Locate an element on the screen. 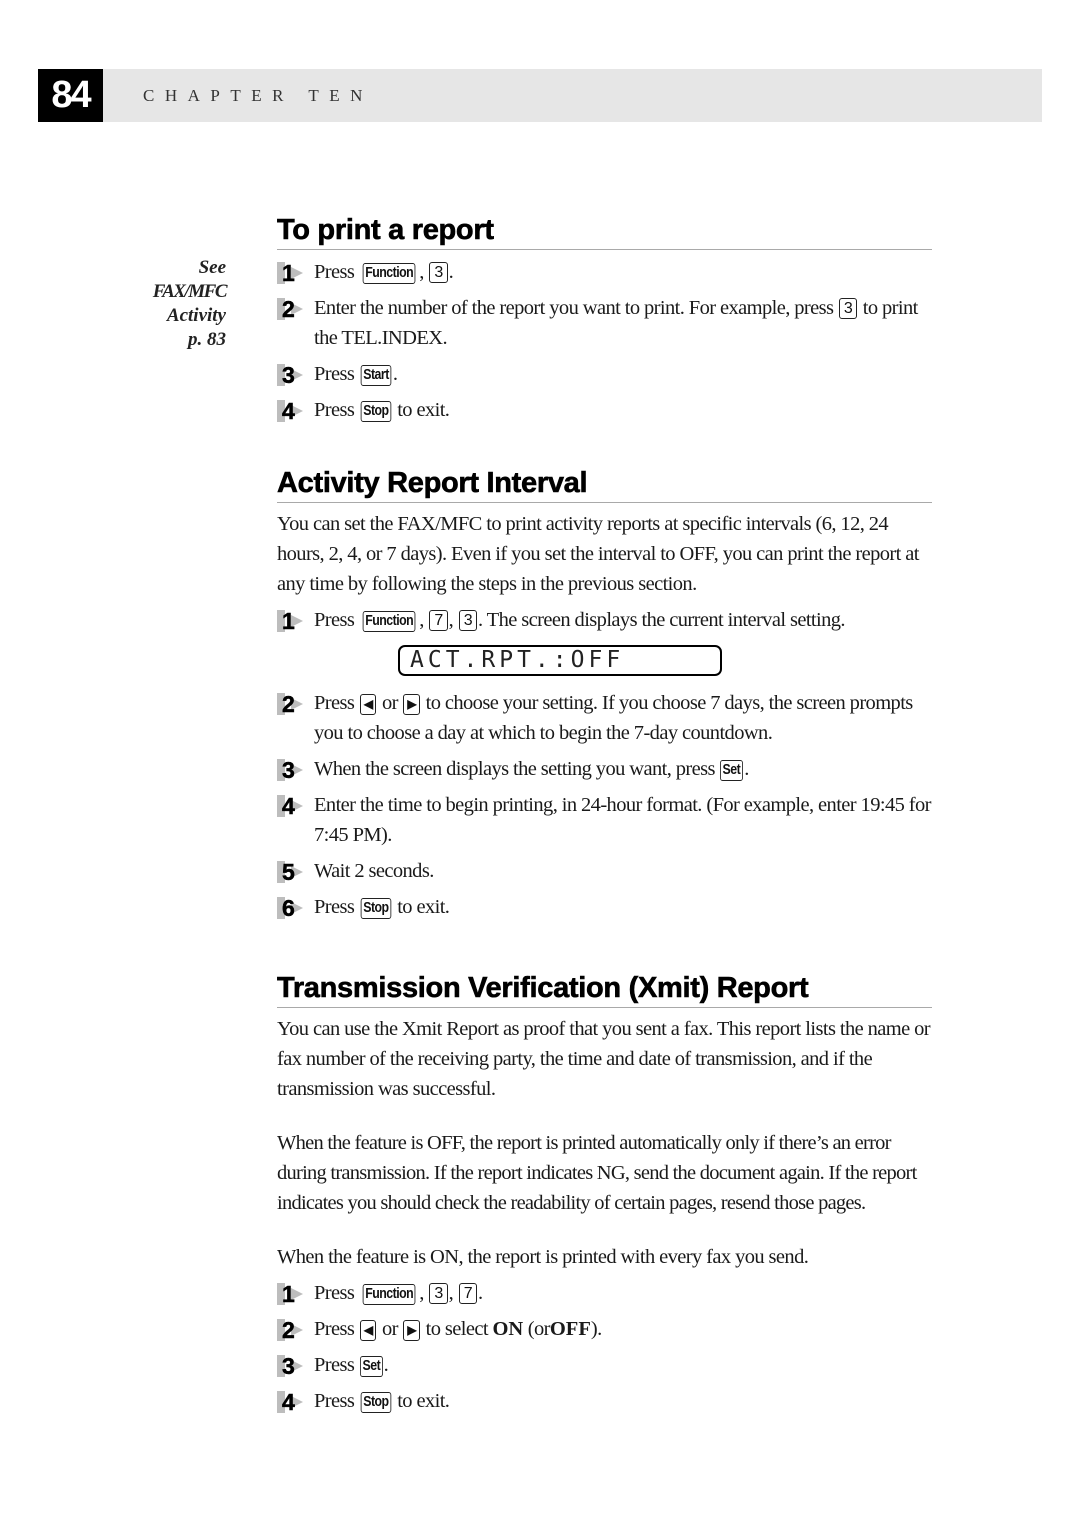 Image resolution: width=1080 pixels, height=1526 pixels. step-item: 6 Press Stop to exit. is located at coordinates (604, 907).